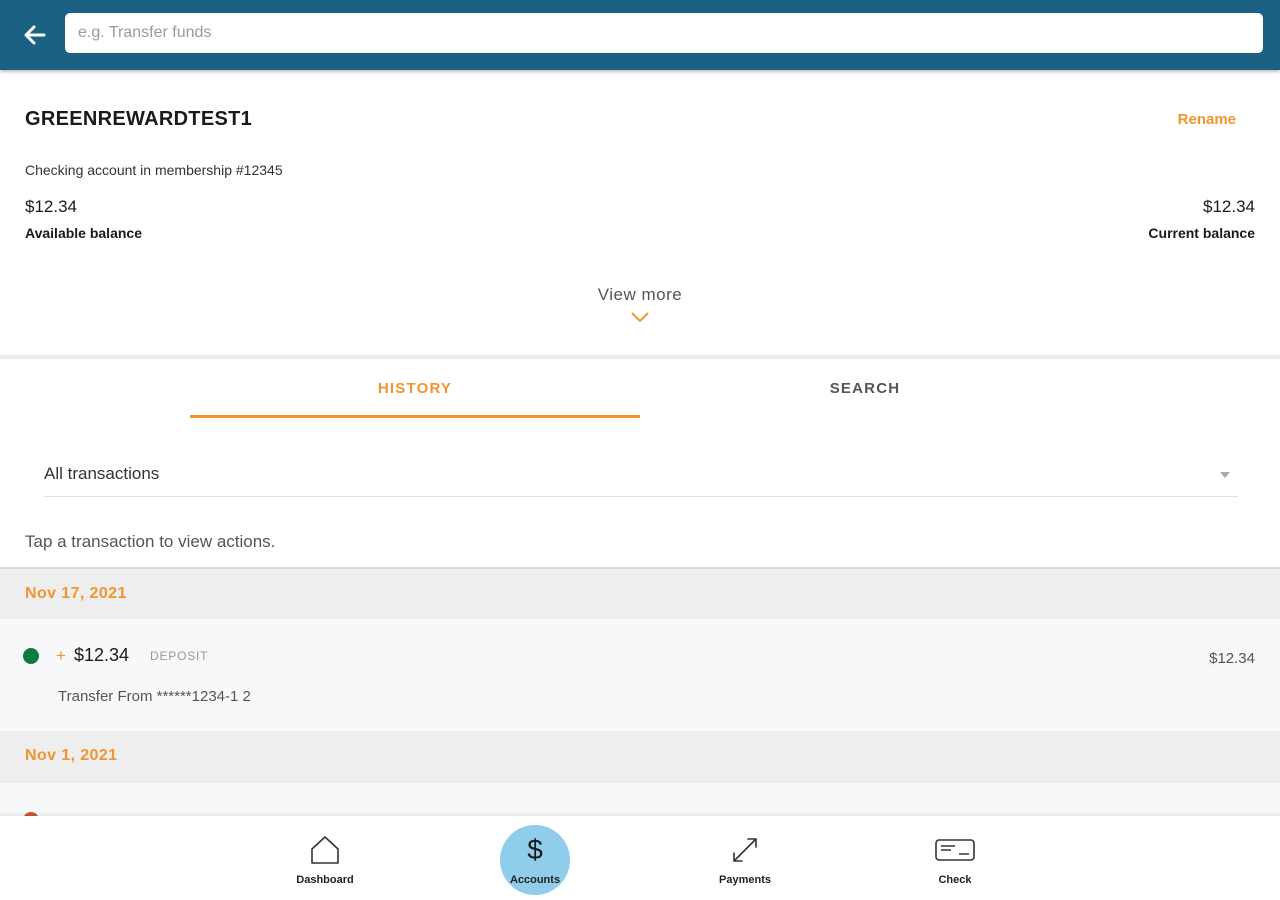 The image size is (1280, 900). Describe the element at coordinates (325, 880) in the screenshot. I see `nav-dashboard-label: Dashboard` at that location.